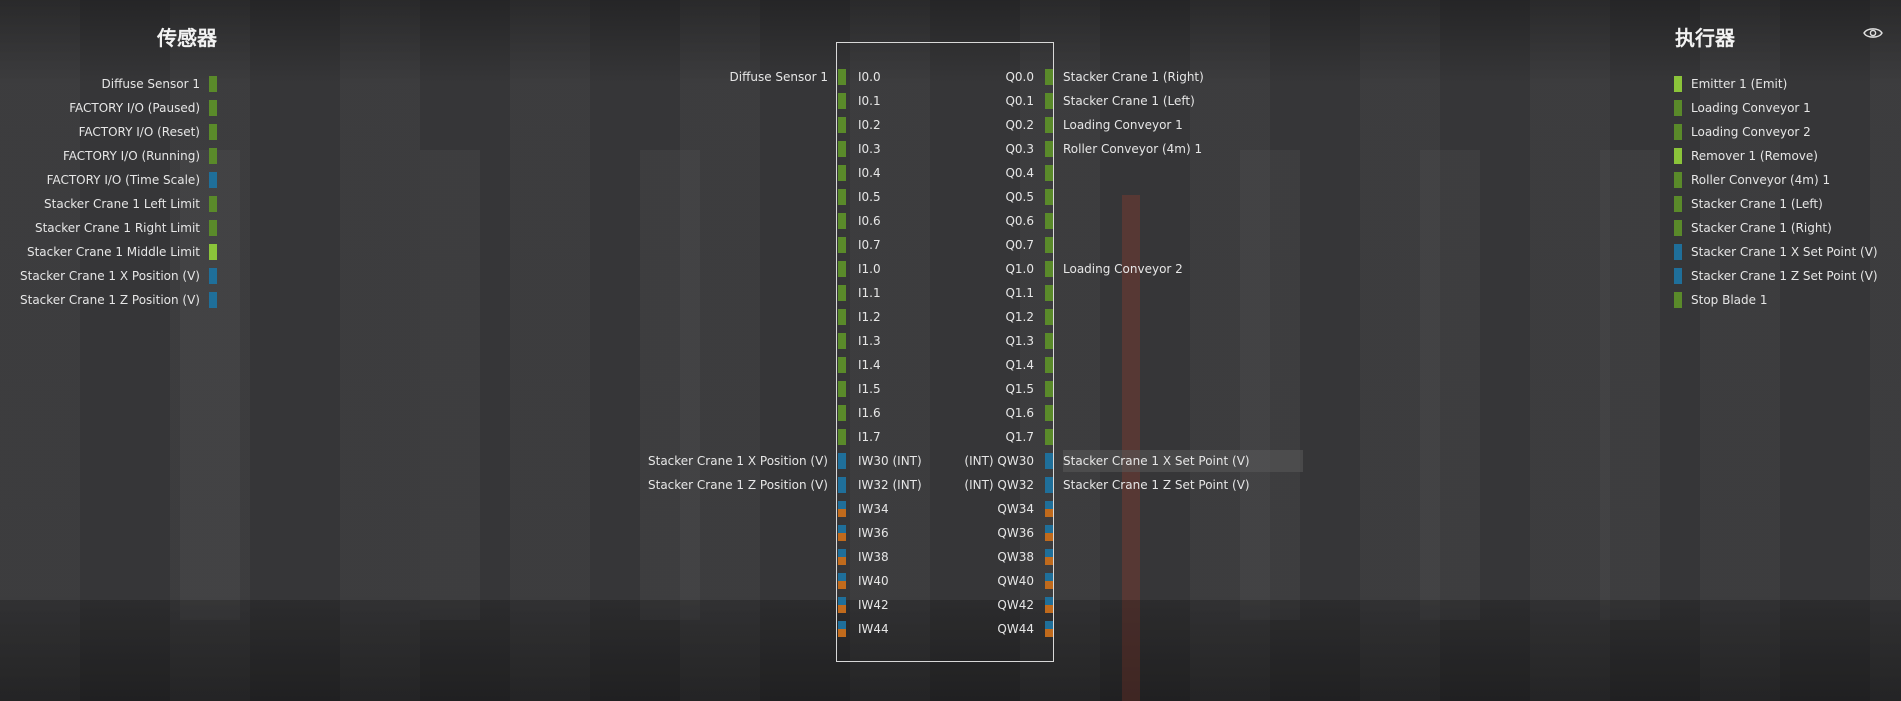 This screenshot has height=701, width=1901. What do you see at coordinates (132, 180) in the screenshot?
I see `sensor-item: FACTORY I/O (Time Scale)` at bounding box center [132, 180].